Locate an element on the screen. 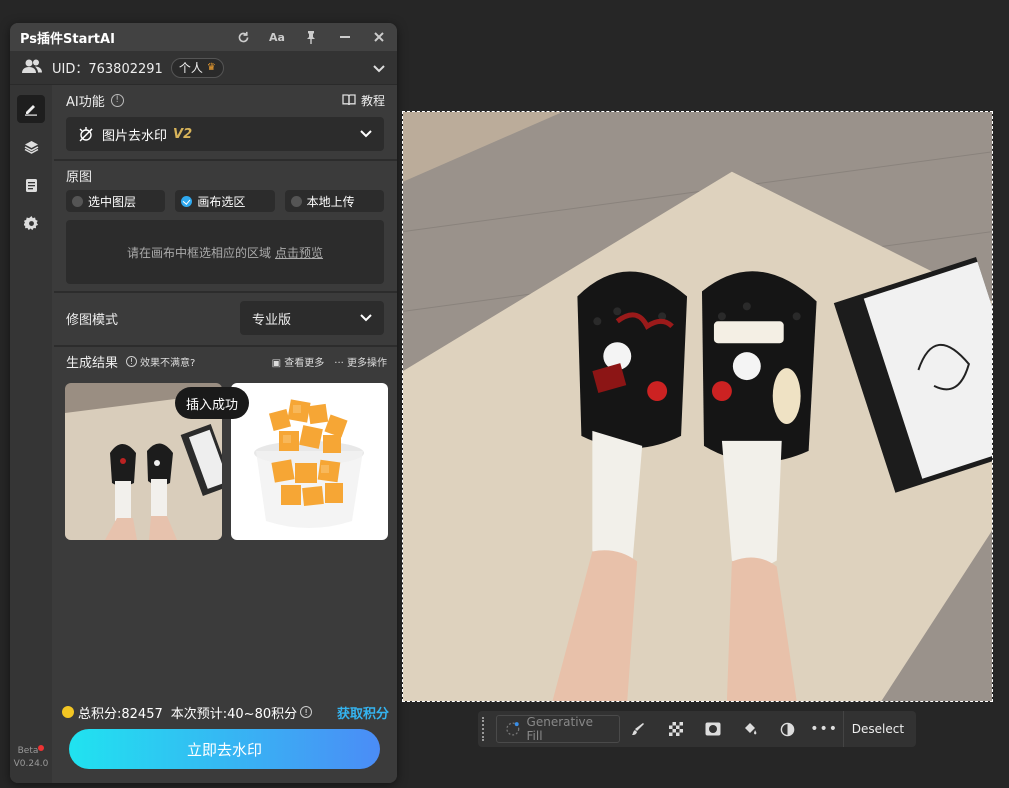 Image resolution: width=1009 pixels, height=788 pixels. sparkle-icon is located at coordinates (513, 729).